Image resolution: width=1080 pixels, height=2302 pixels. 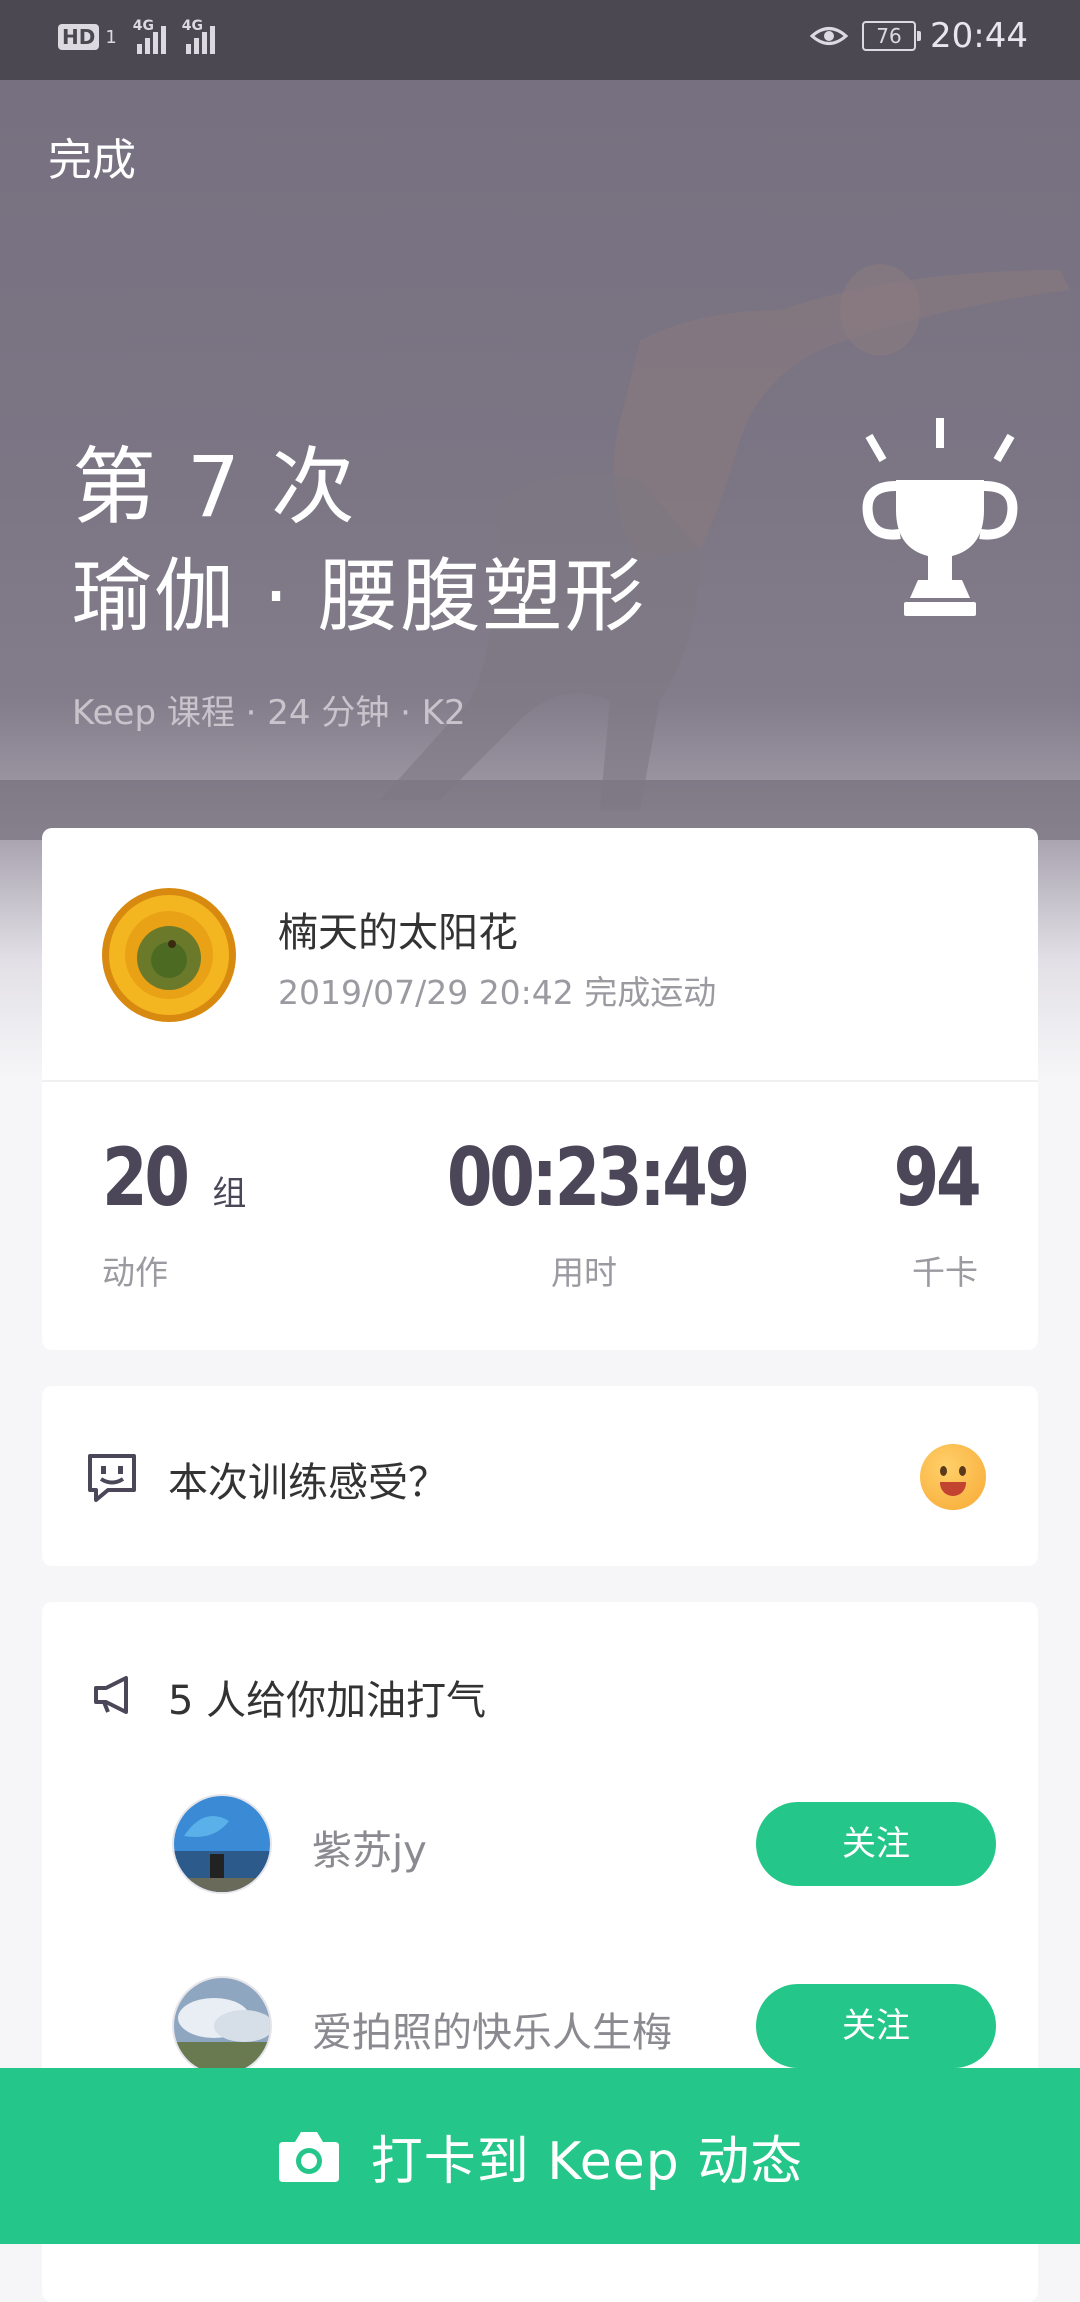 I want to click on sim-indicator: 1, so click(x=111, y=37).